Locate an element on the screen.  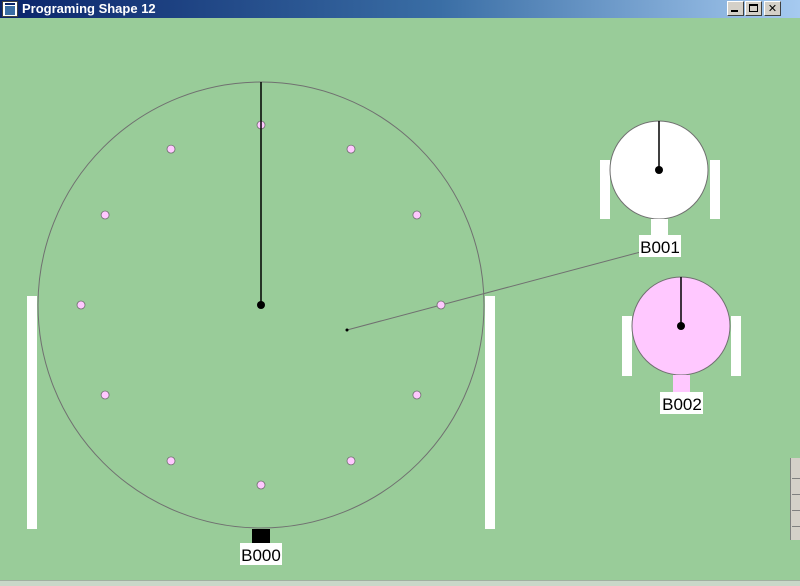
b002-left-bar is located at coordinates (627, 346).